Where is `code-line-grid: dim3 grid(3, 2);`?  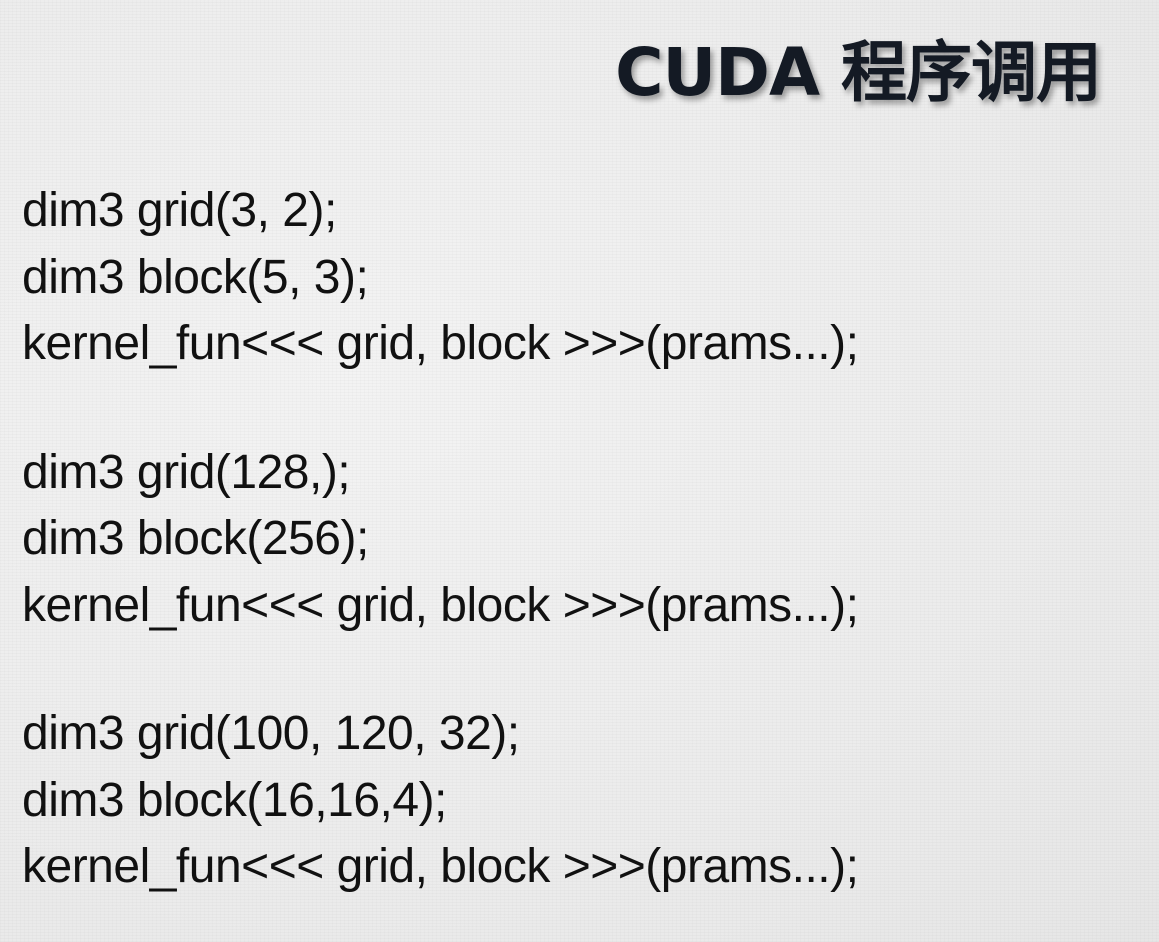
code-line-grid: dim3 grid(3, 2); is located at coordinates (179, 210).